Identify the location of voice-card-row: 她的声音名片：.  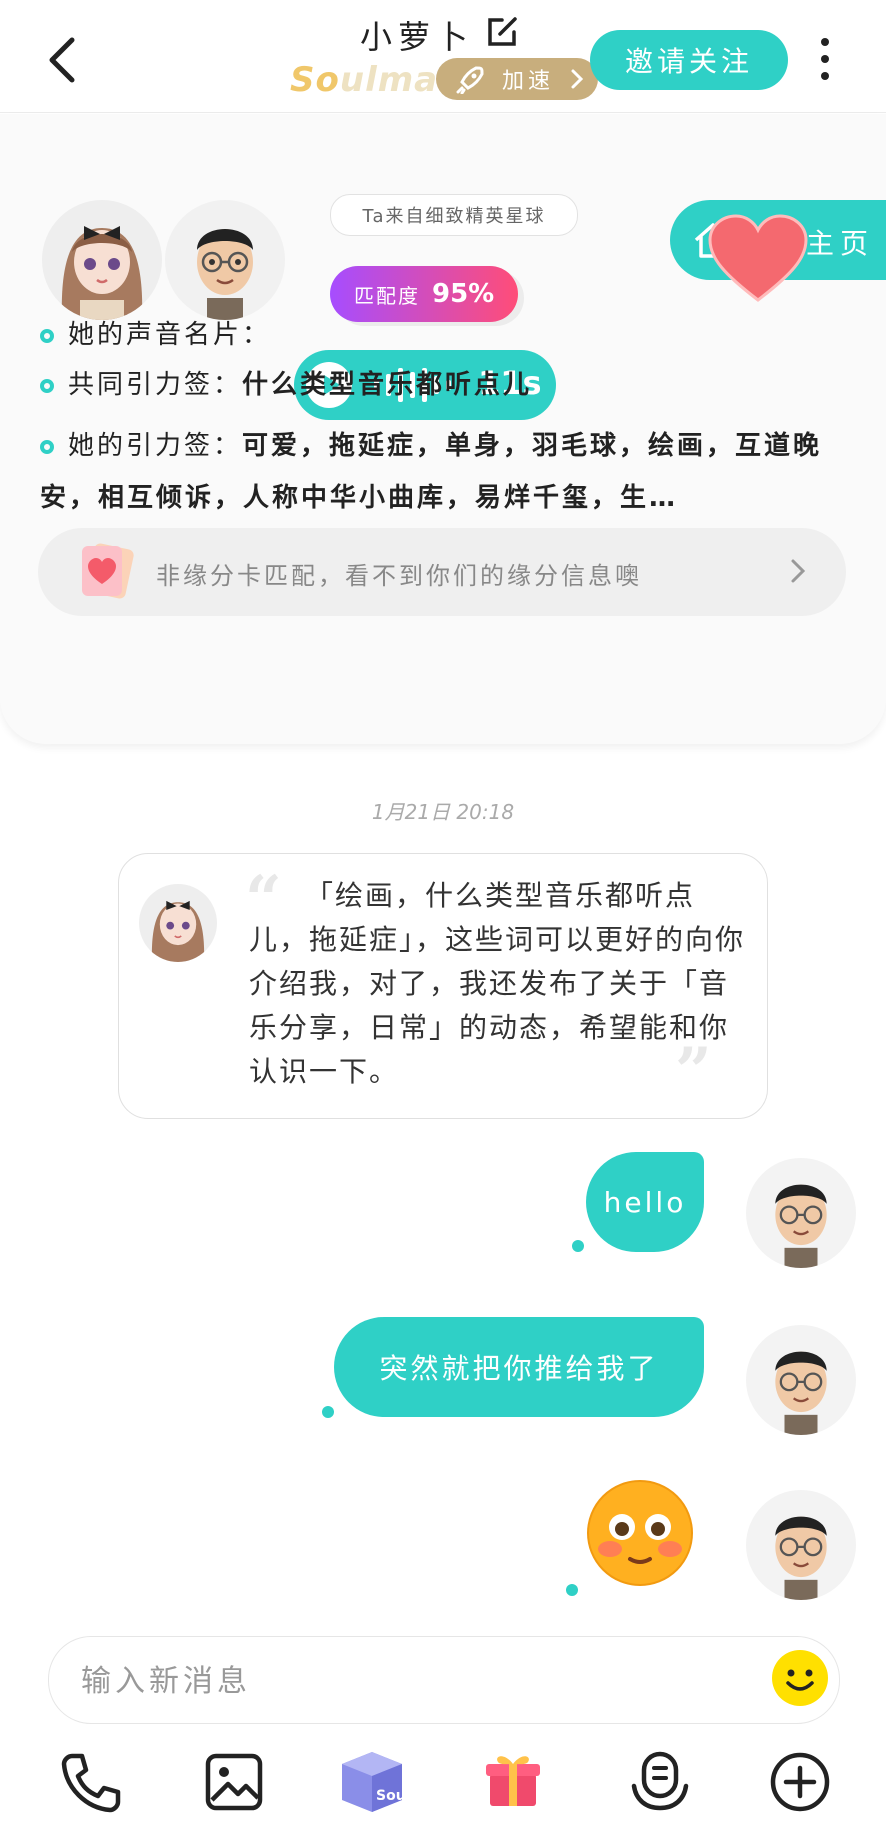
(155, 332).